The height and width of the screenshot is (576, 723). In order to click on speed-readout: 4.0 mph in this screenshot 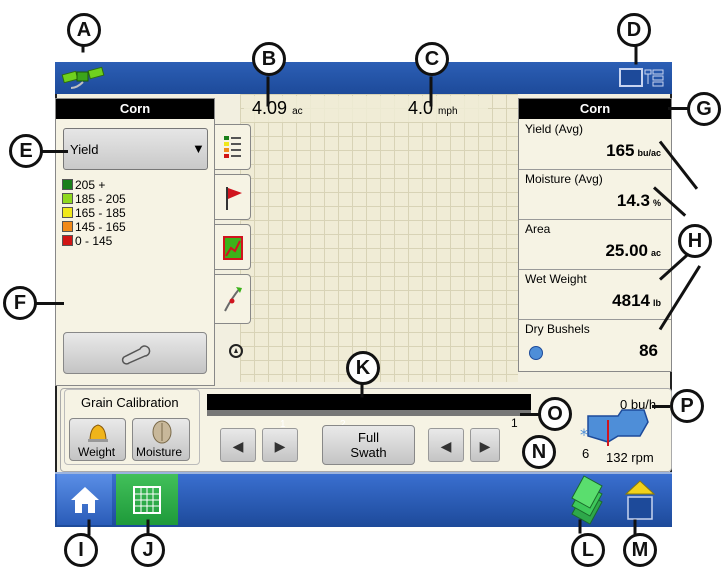, I will do `click(433, 108)`.